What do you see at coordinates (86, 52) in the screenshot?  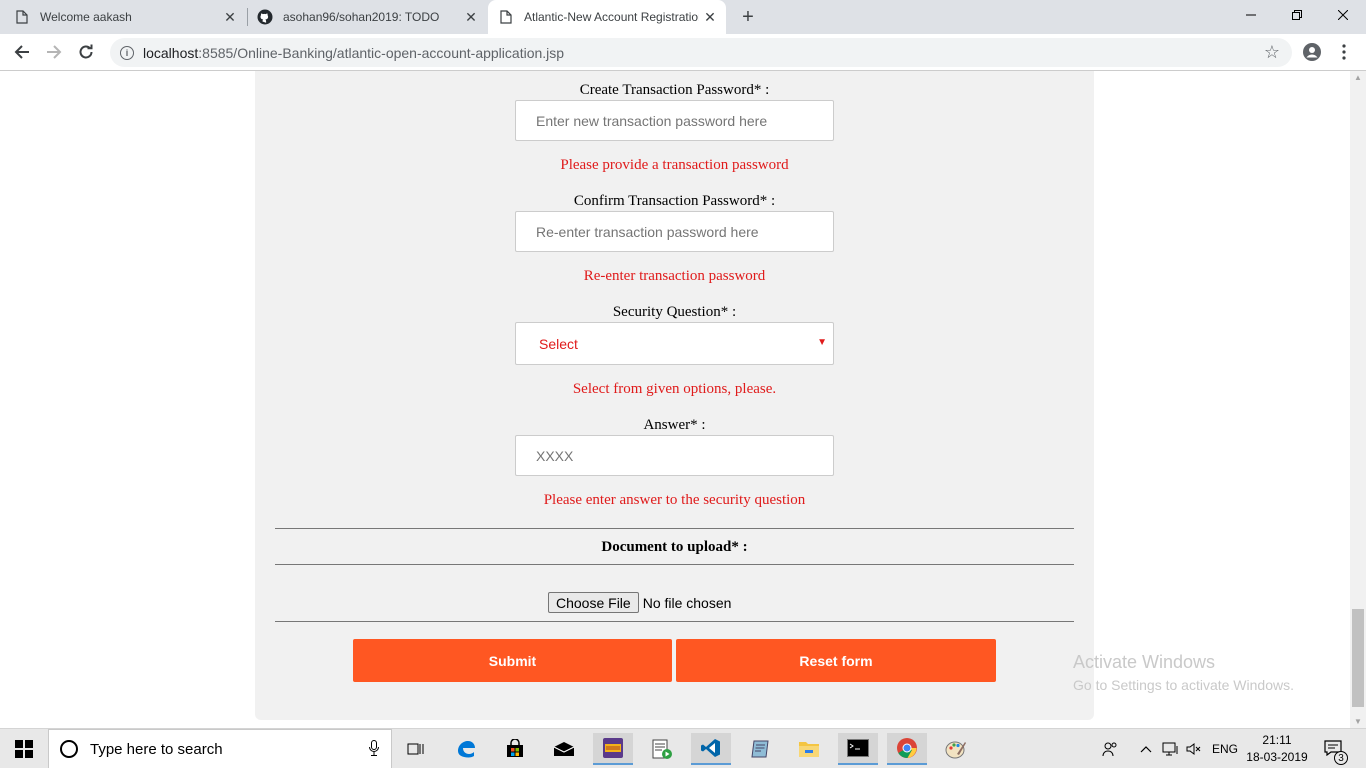 I see `reload-button` at bounding box center [86, 52].